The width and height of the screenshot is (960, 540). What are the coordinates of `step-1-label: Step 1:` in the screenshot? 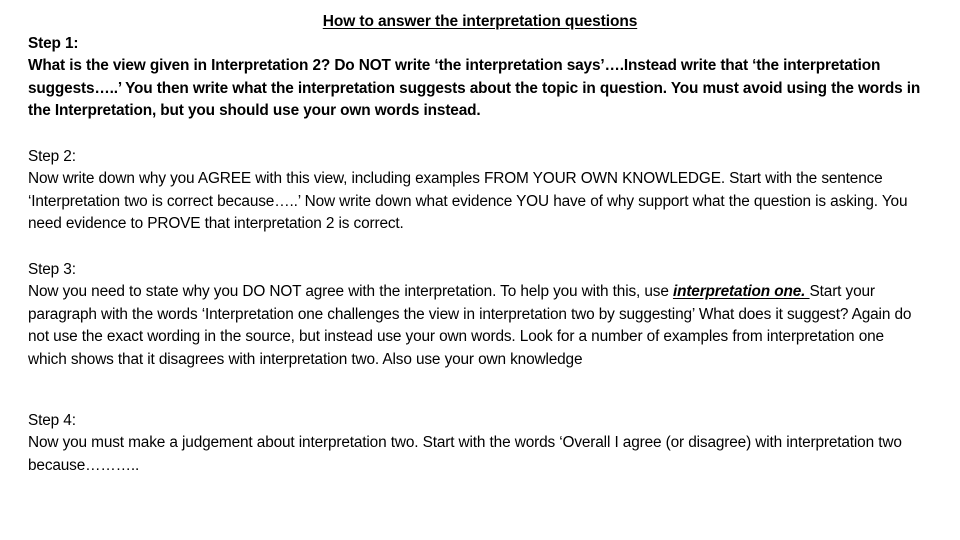 It's located at (53, 43).